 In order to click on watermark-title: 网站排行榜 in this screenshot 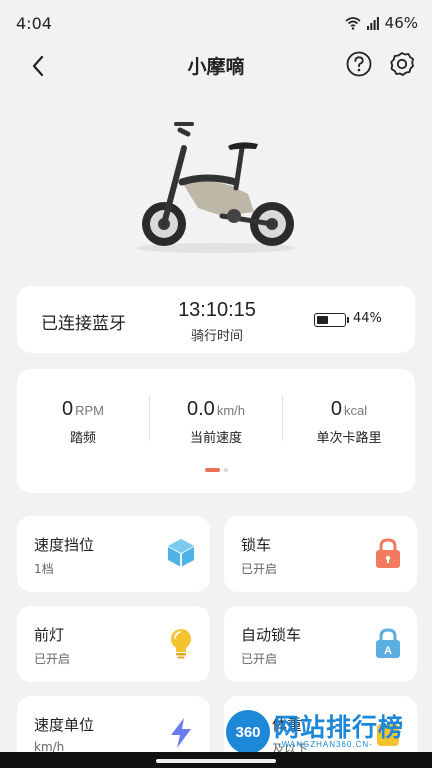, I will do `click(339, 727)`.